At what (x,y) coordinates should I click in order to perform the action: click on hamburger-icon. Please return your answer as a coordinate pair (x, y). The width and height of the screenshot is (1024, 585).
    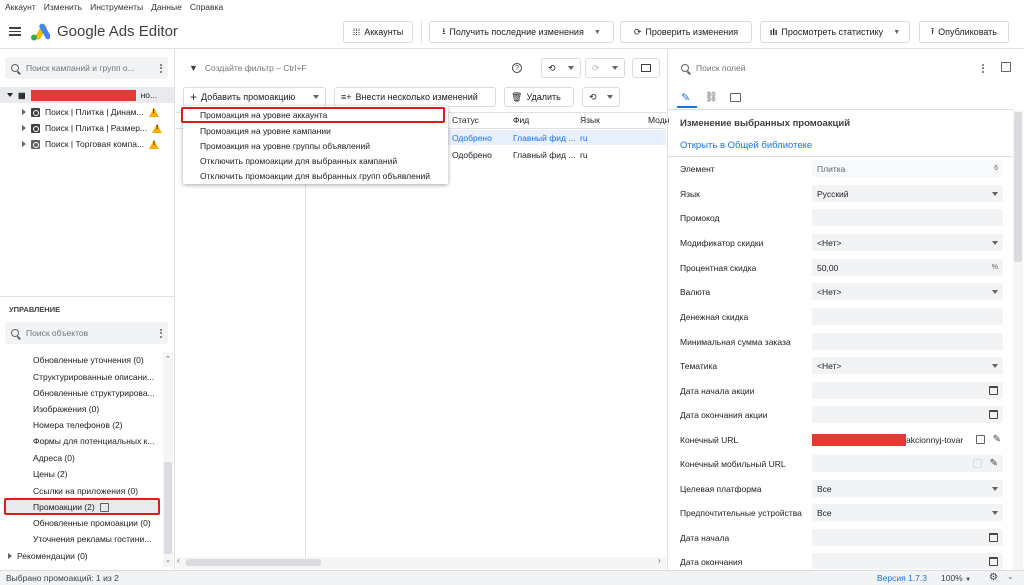
    Looking at the image, I should click on (15, 31).